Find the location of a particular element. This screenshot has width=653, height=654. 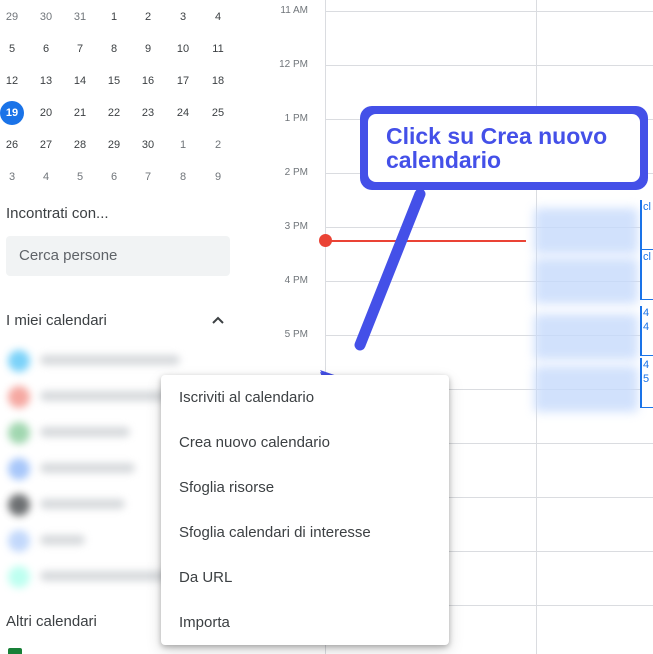

time-label: 2 PM is located at coordinates (296, 172).